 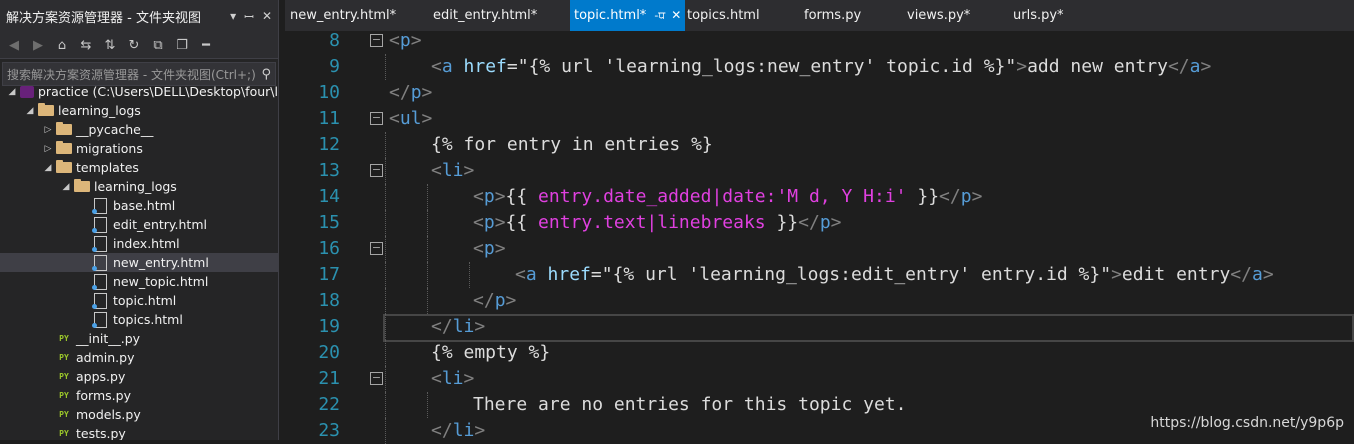 What do you see at coordinates (689, 405) in the screenshot?
I see `code-text: There are no entries for this topic yet.` at bounding box center [689, 405].